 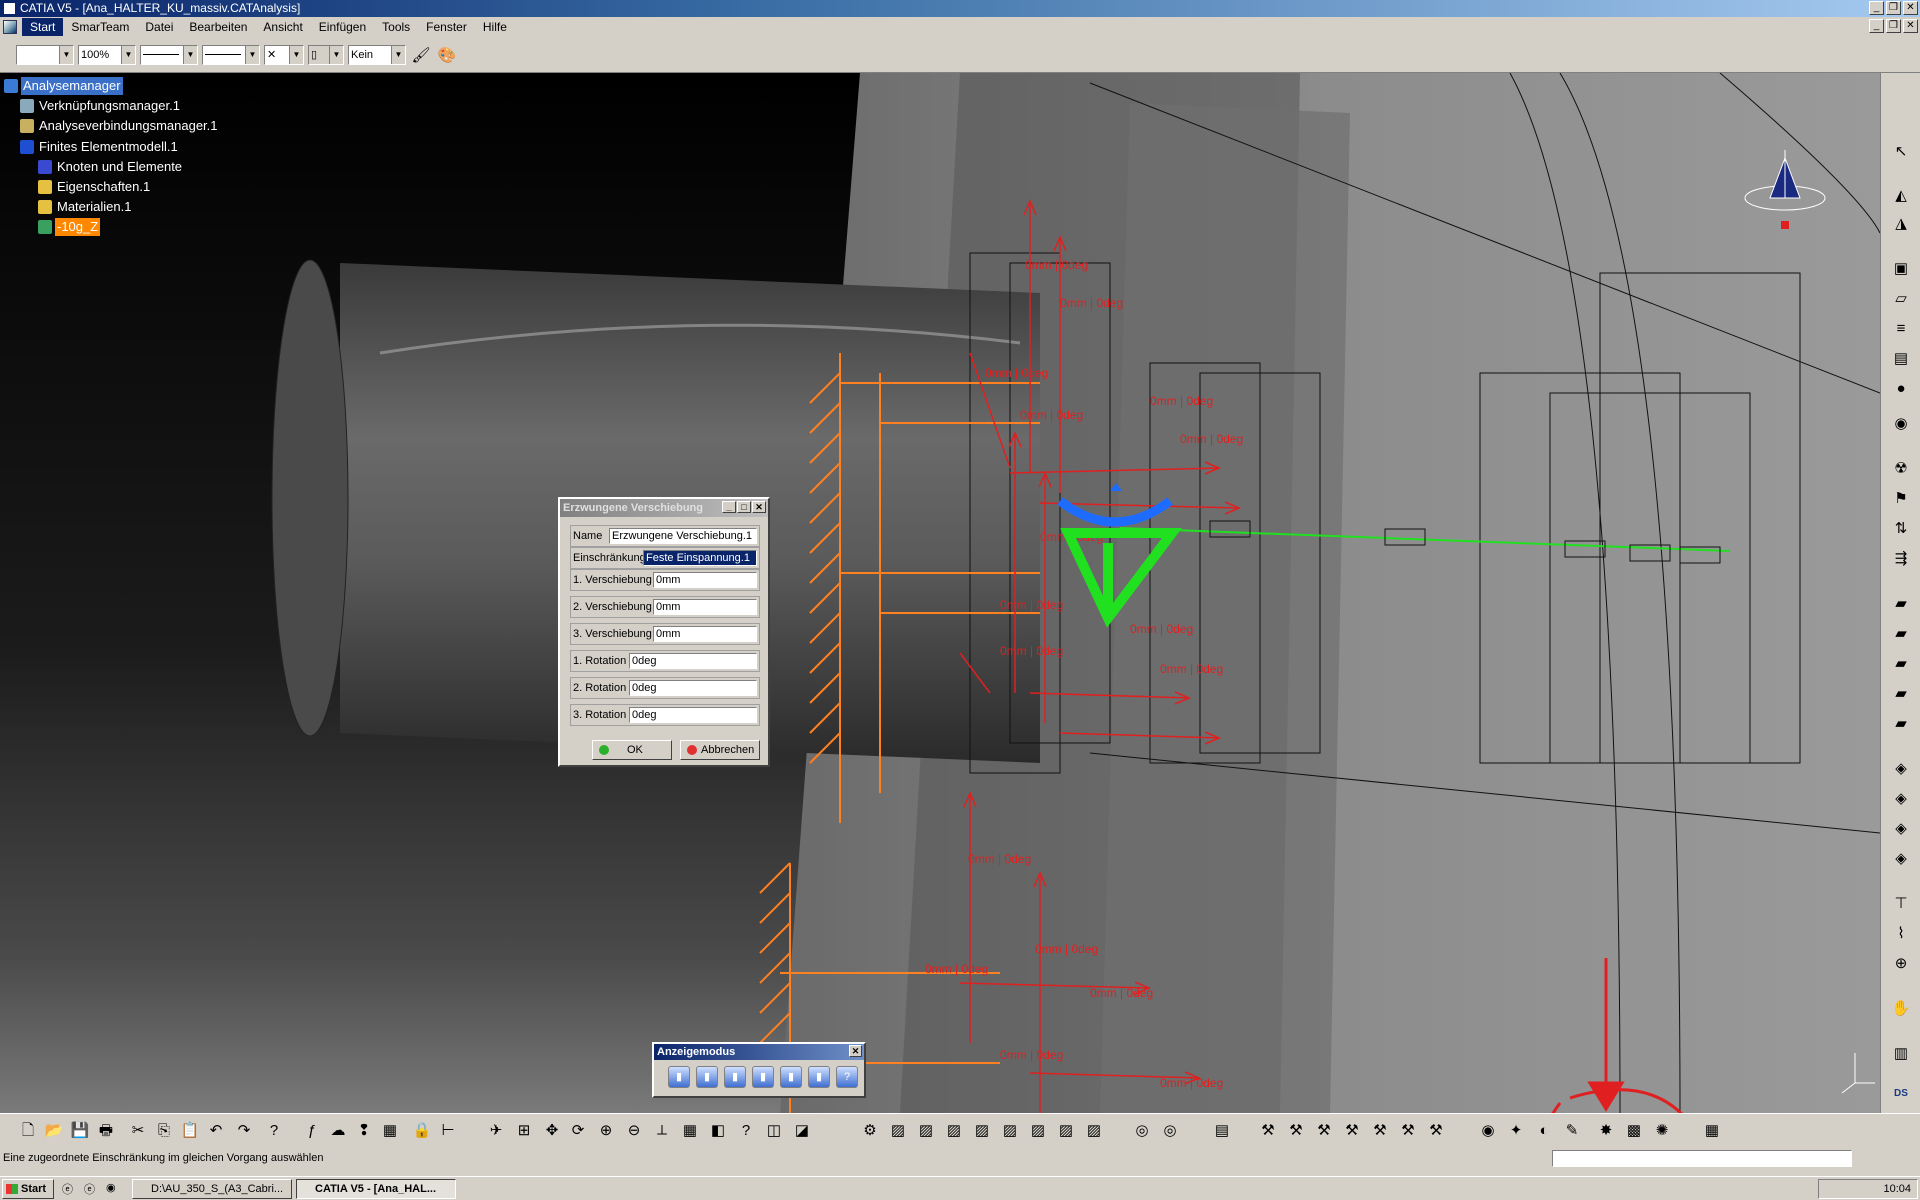 I want to click on clamp-icon: ◭, so click(x=1901, y=196).